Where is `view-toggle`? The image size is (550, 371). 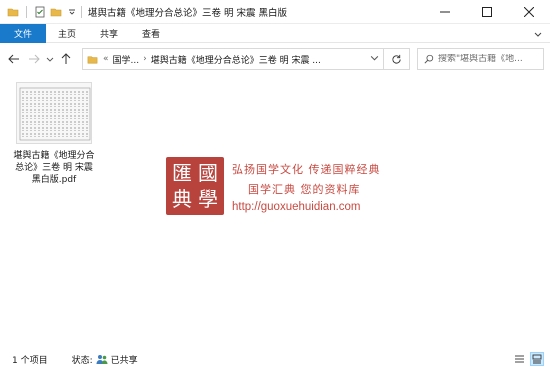 view-toggle is located at coordinates (528, 359).